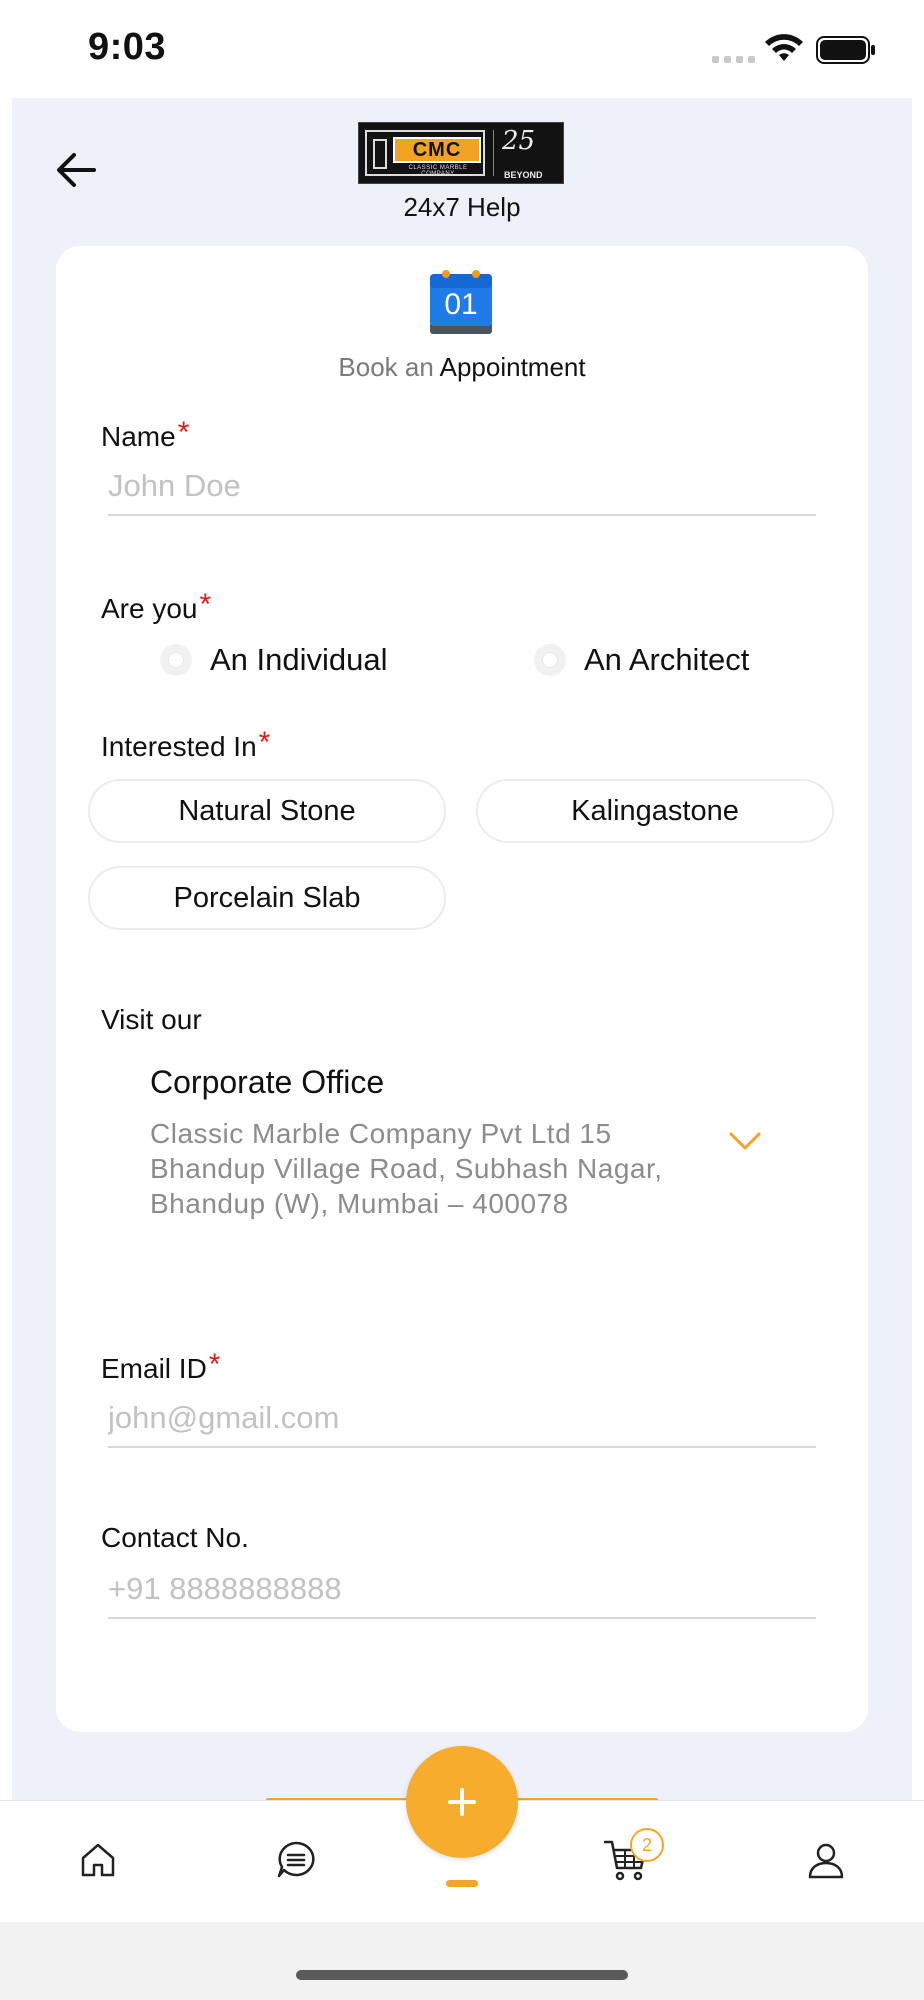 This screenshot has width=924, height=2000. I want to click on arrow-left-icon, so click(76, 170).